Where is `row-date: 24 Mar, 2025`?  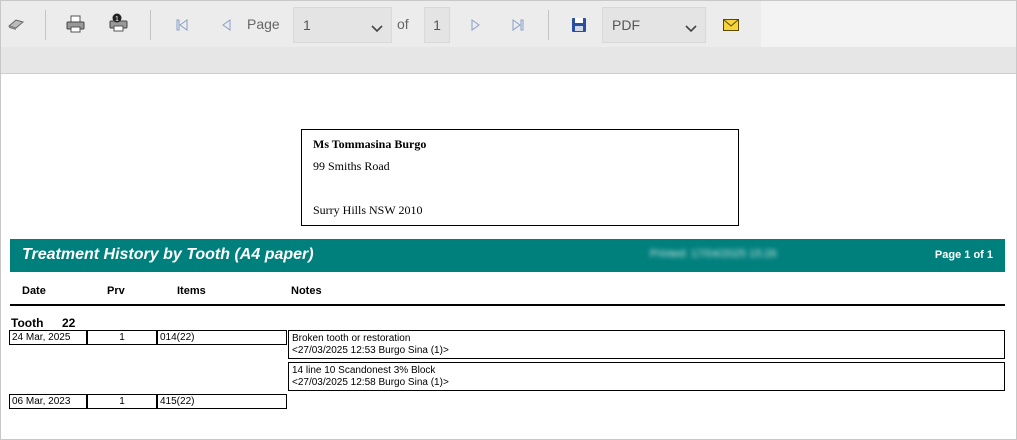 row-date: 24 Mar, 2025 is located at coordinates (48, 337).